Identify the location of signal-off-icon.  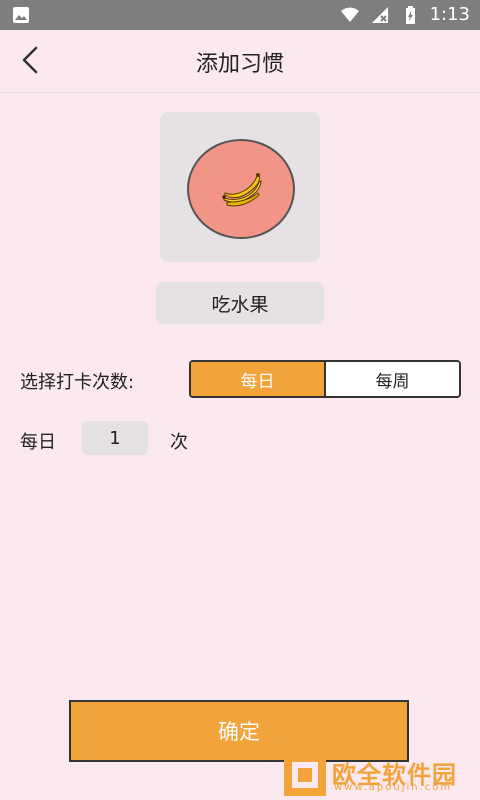
(379, 15).